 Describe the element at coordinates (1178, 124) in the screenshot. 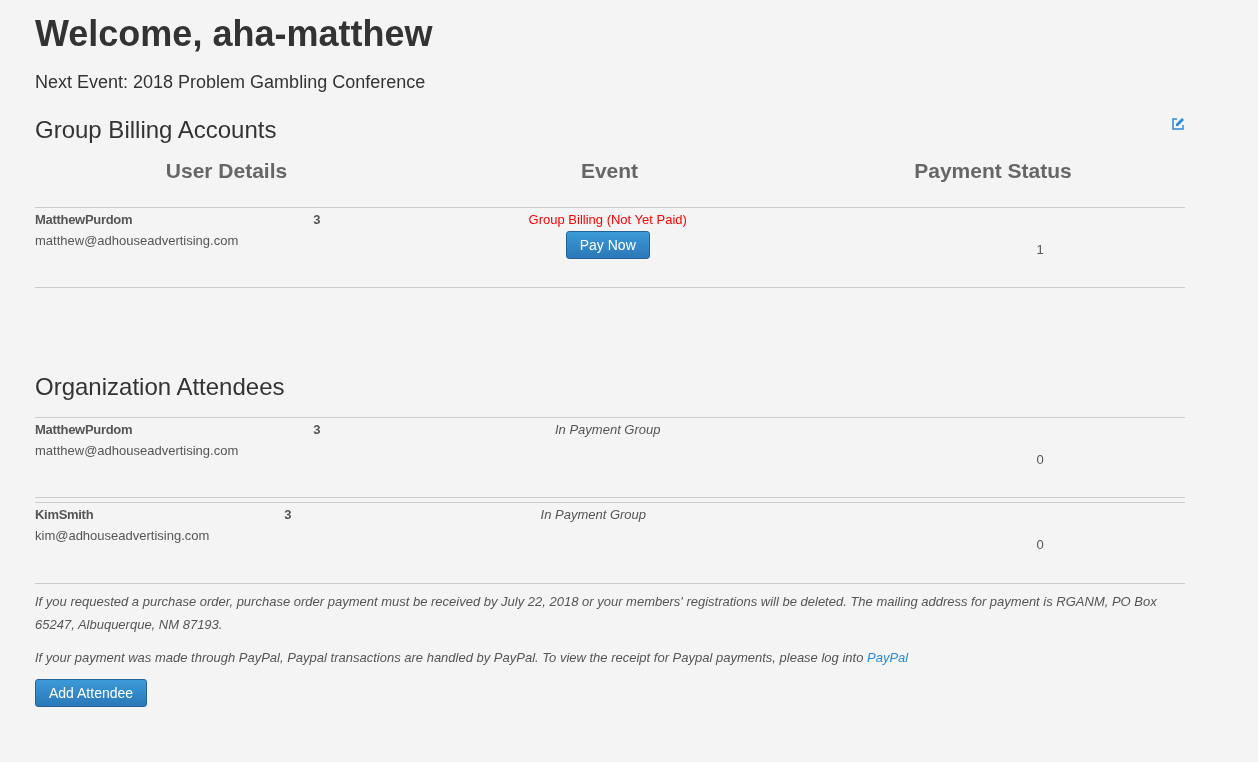

I see `edit-icon` at that location.